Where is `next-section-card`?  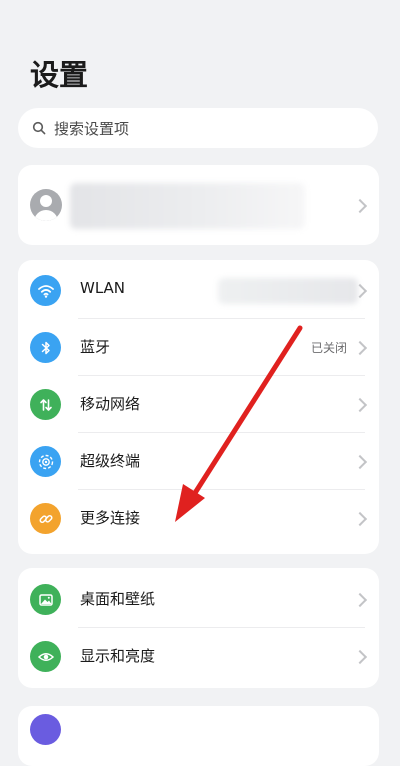
next-section-card is located at coordinates (198, 736).